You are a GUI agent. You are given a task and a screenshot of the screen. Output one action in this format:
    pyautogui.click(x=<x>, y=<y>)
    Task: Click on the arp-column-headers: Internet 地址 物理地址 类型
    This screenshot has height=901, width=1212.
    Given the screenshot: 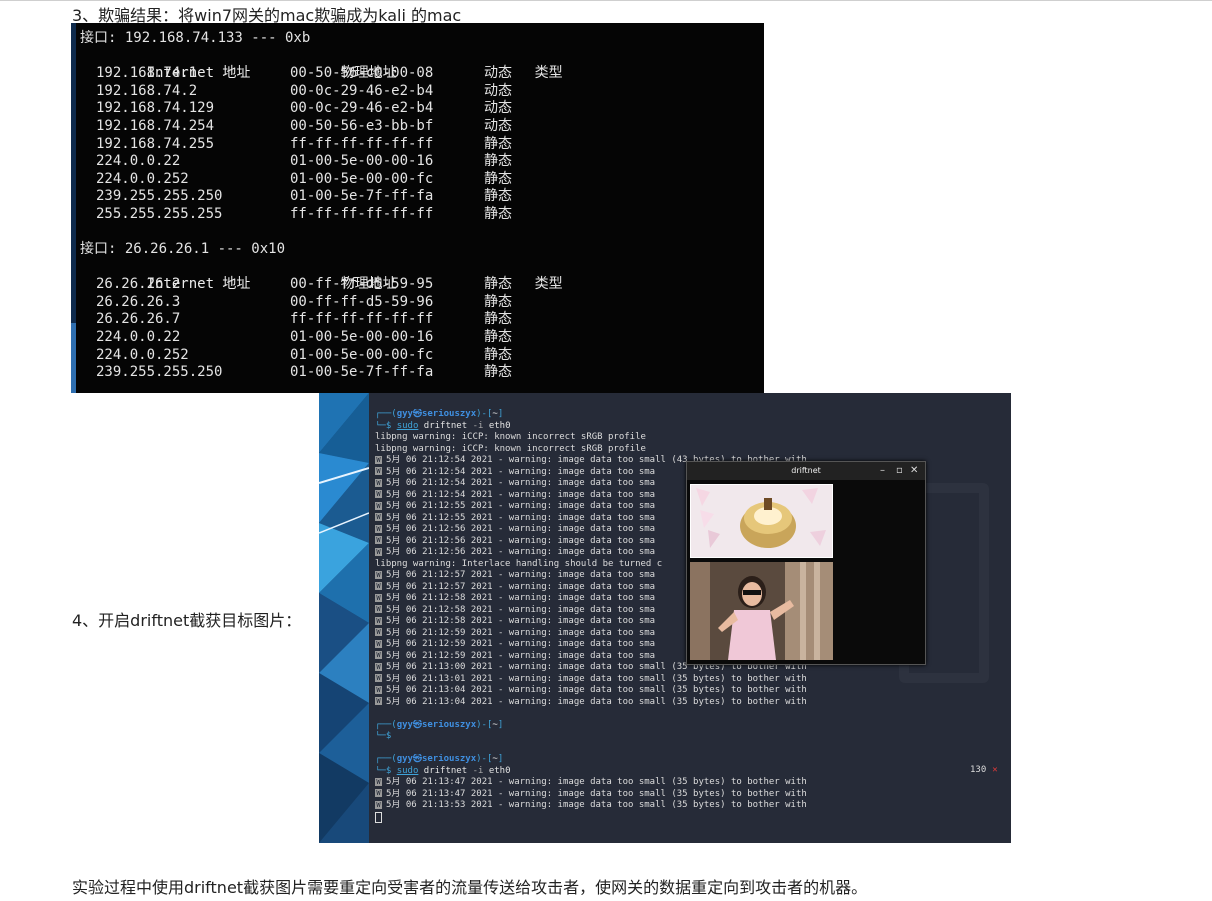 What is the action you would take?
    pyautogui.click(x=337, y=275)
    